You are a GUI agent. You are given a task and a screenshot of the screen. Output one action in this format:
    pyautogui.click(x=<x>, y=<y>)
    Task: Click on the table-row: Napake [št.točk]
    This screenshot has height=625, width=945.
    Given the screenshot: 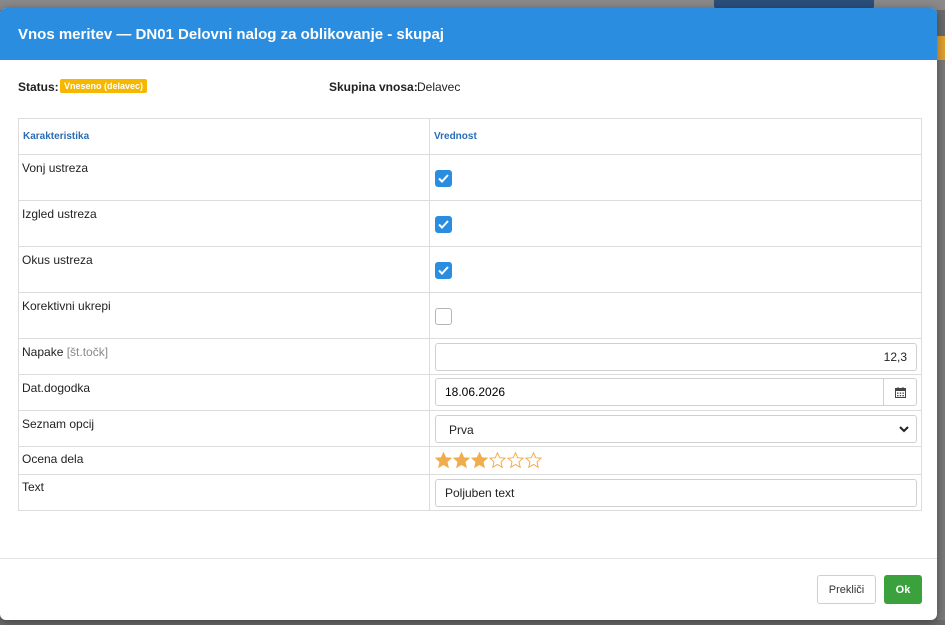 What is the action you would take?
    pyautogui.click(x=470, y=356)
    